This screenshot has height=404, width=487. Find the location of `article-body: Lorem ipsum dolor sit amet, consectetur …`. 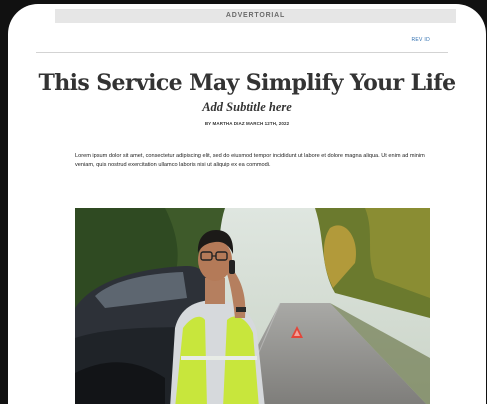

article-body: Lorem ipsum dolor sit amet, consectetur … is located at coordinates (250, 160).